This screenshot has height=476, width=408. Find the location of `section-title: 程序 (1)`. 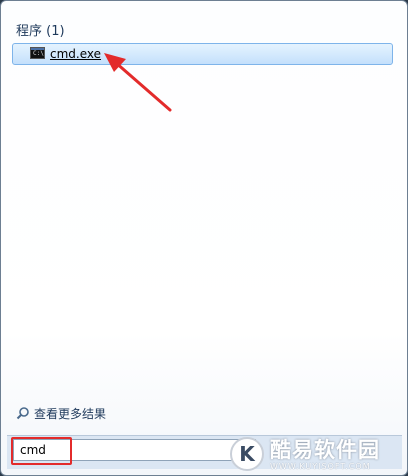

section-title: 程序 (1) is located at coordinates (40, 31).